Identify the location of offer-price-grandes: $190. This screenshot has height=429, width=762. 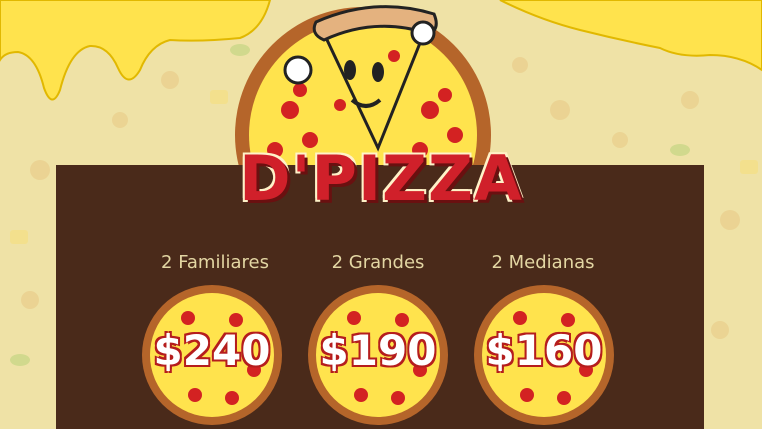
(378, 350).